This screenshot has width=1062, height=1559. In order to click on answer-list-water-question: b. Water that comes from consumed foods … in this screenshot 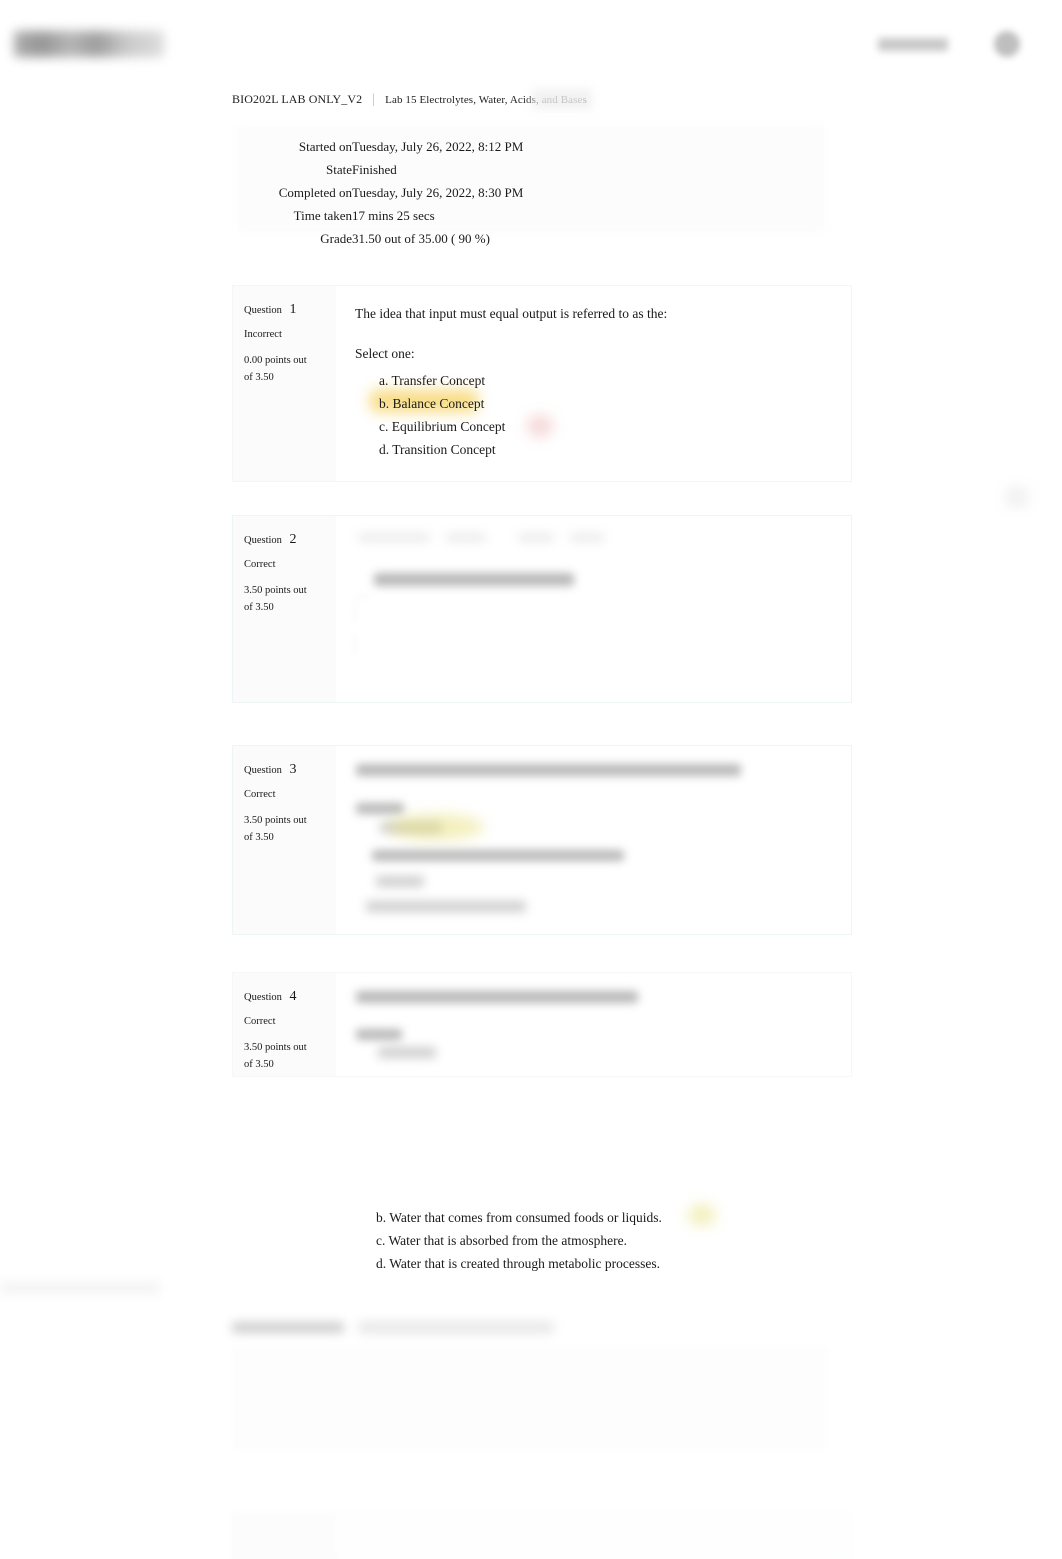, I will do `click(587, 1239)`.